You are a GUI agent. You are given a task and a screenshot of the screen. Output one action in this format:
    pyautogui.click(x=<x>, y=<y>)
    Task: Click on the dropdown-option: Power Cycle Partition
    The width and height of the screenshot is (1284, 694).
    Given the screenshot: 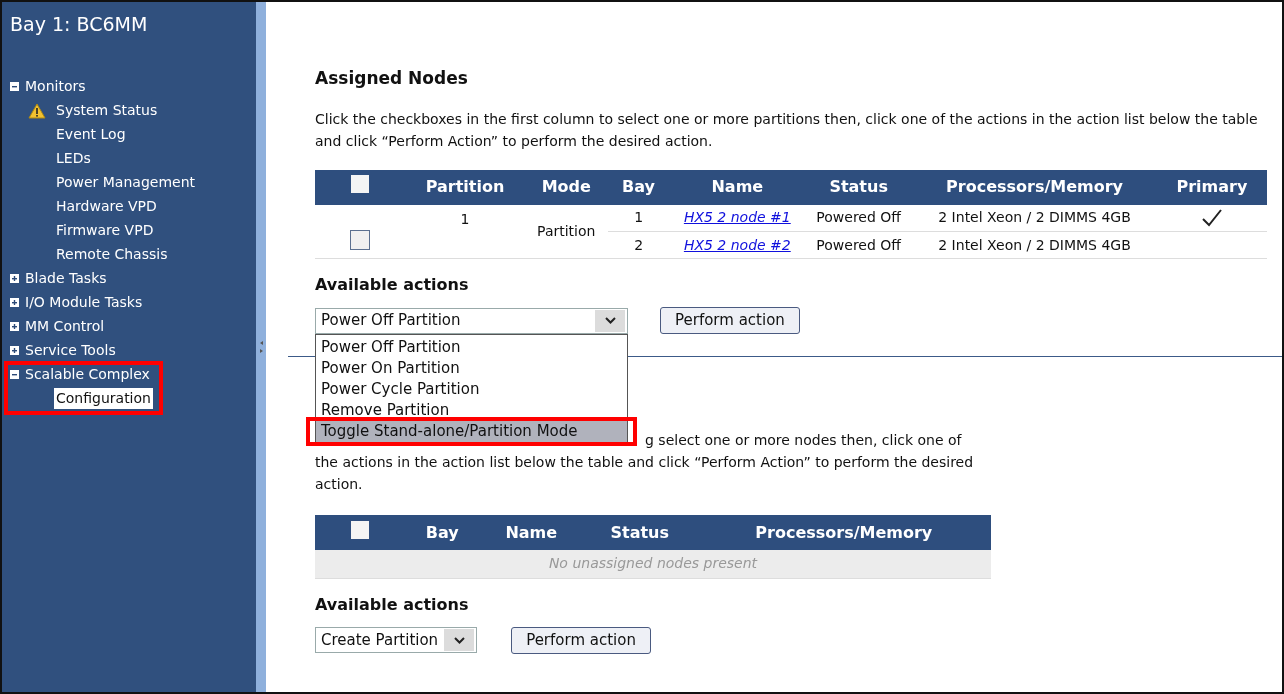 What is the action you would take?
    pyautogui.click(x=471, y=389)
    